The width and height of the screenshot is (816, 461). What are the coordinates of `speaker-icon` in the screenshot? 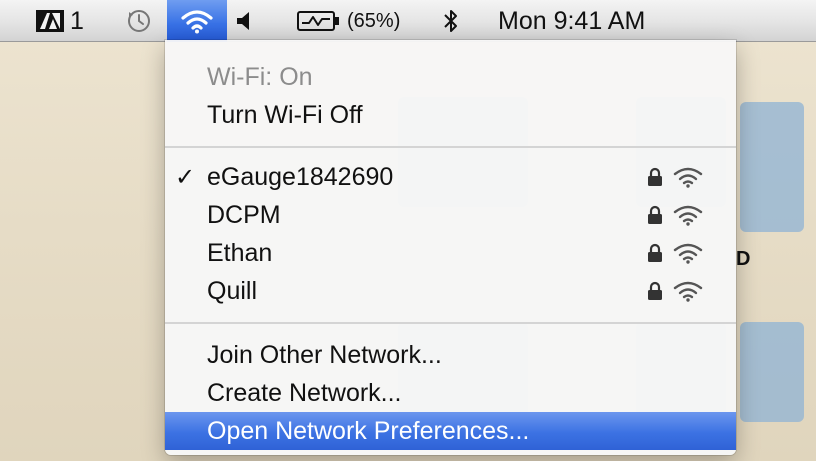 It's located at (243, 21).